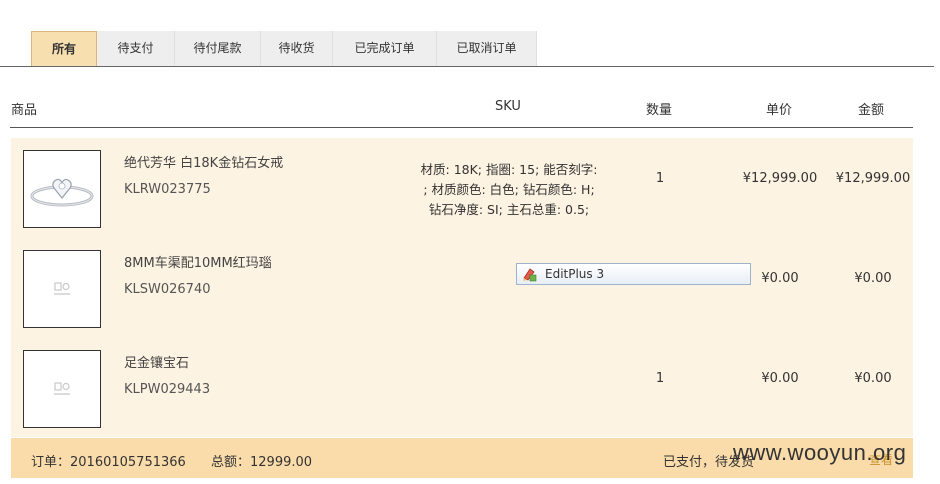 The height and width of the screenshot is (484, 940). What do you see at coordinates (167, 389) in the screenshot?
I see `product-code: KLPW029443` at bounding box center [167, 389].